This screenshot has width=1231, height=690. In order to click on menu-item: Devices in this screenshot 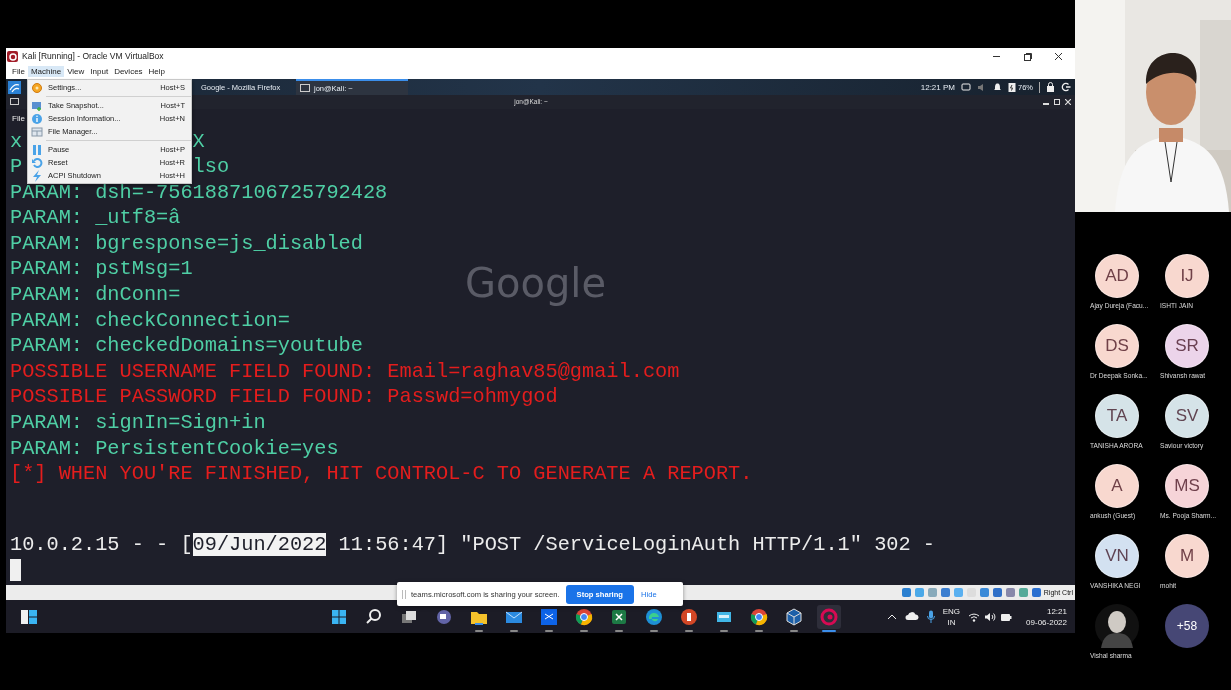, I will do `click(128, 71)`.